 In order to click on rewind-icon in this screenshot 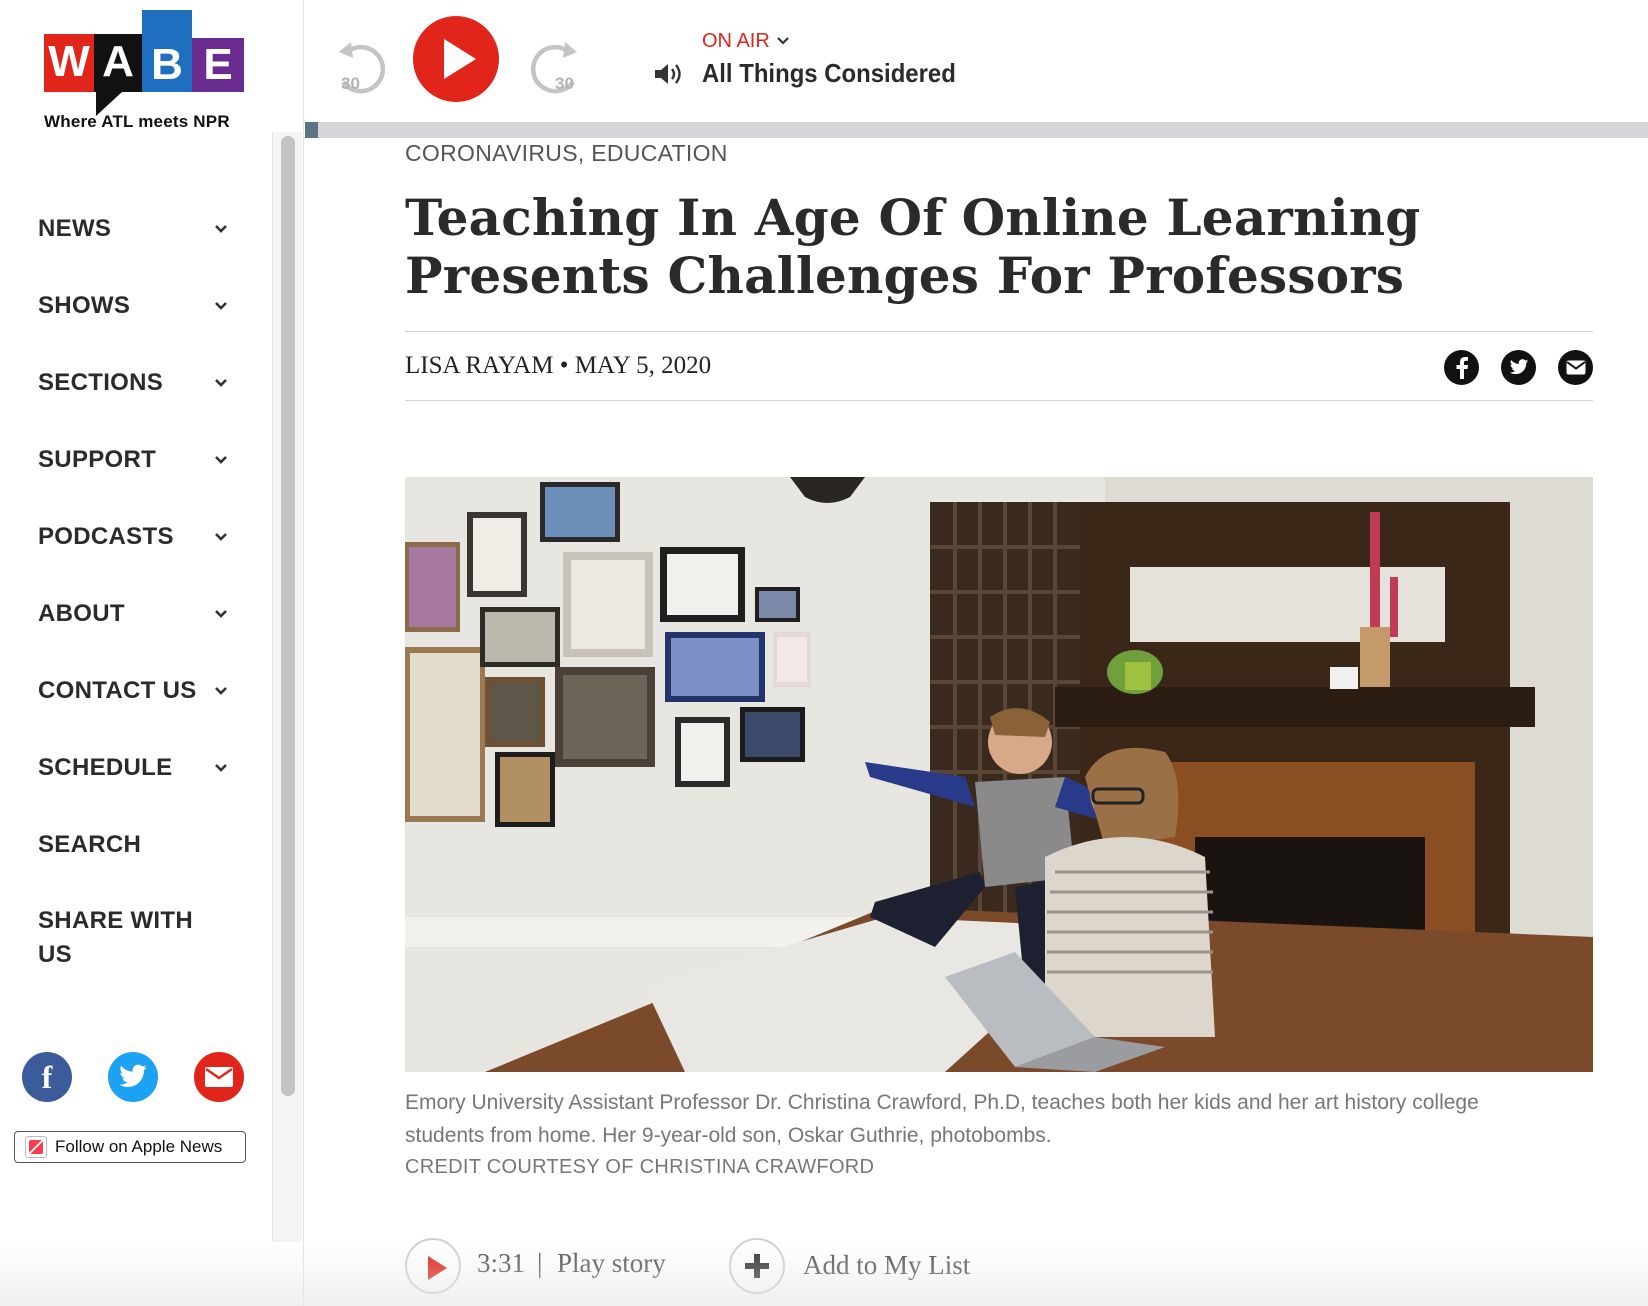, I will do `click(362, 68)`.